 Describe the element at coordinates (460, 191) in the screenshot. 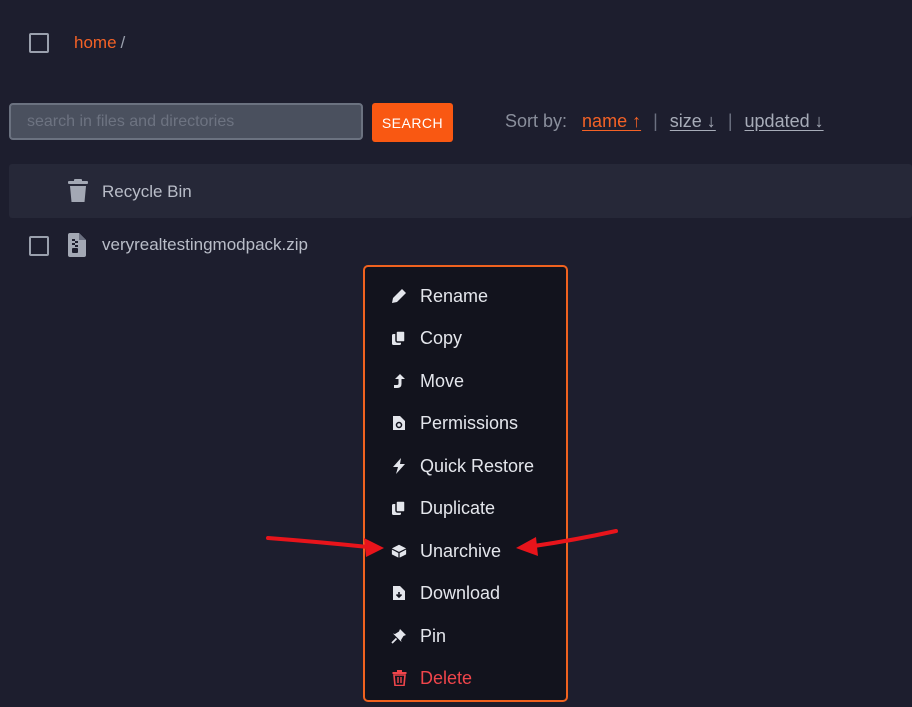

I see `file-row-recycle-bin: Recycle Bin` at that location.